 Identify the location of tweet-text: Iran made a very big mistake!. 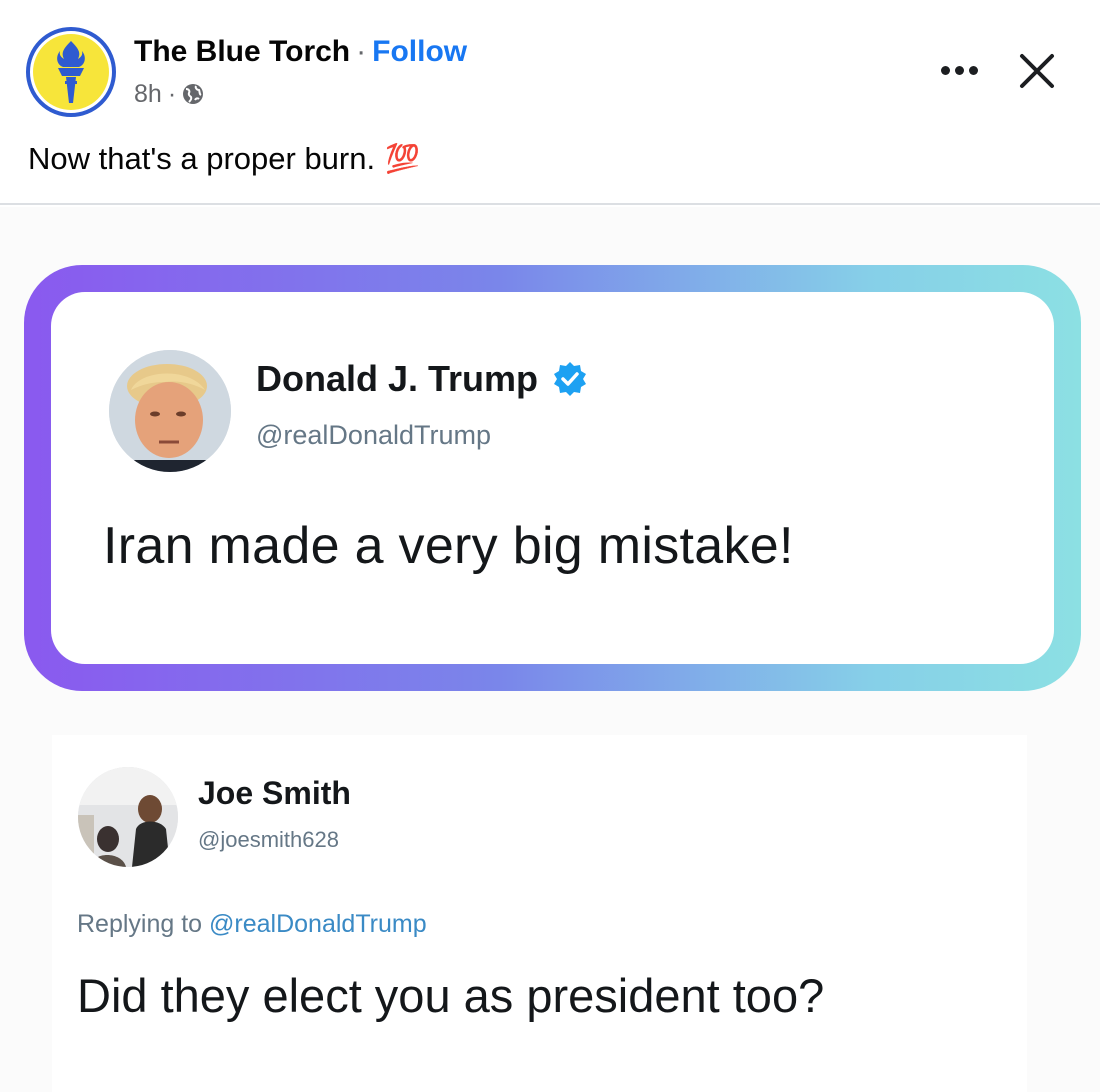
(448, 546).